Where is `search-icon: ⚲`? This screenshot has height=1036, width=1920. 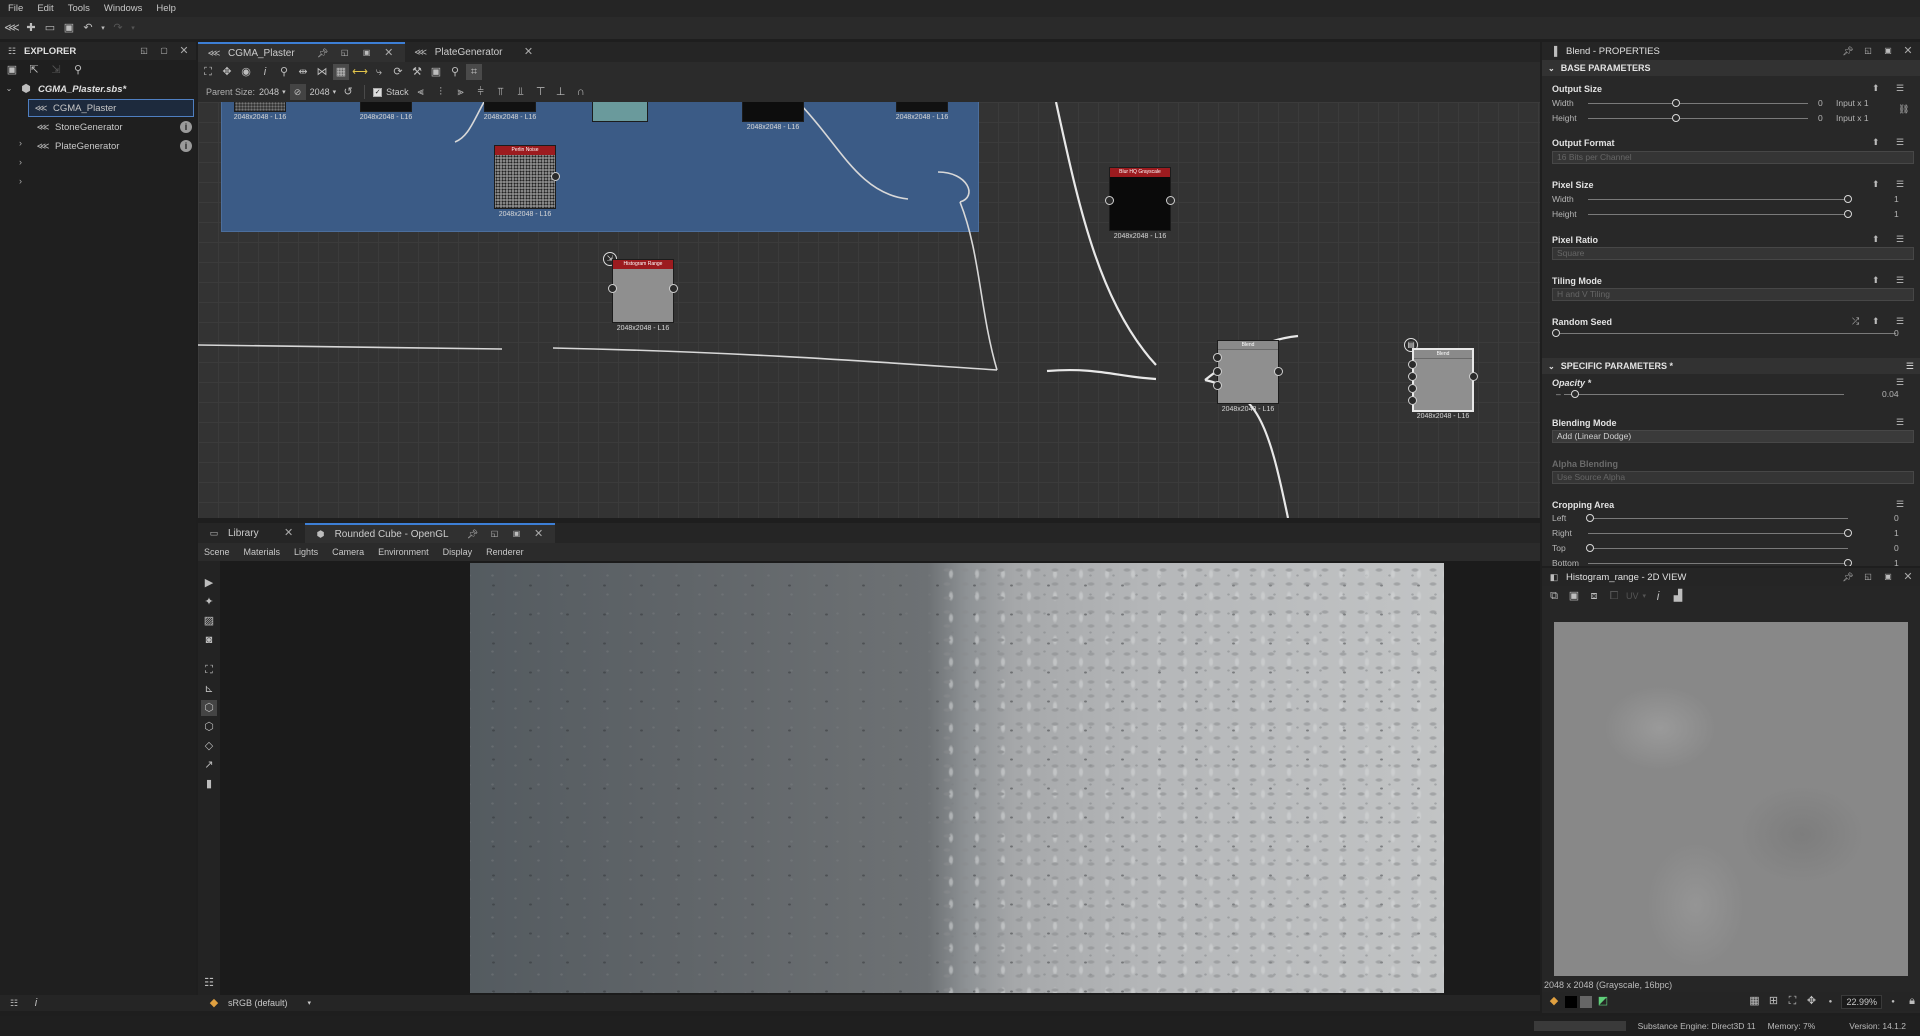 search-icon: ⚲ is located at coordinates (284, 72).